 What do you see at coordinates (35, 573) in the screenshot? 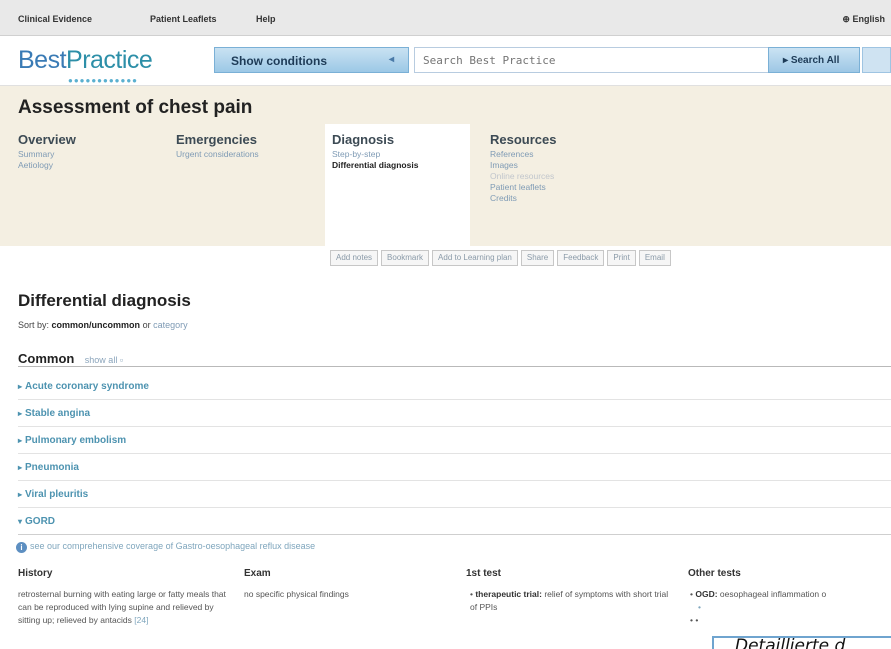
I see `column-header-history: History` at bounding box center [35, 573].